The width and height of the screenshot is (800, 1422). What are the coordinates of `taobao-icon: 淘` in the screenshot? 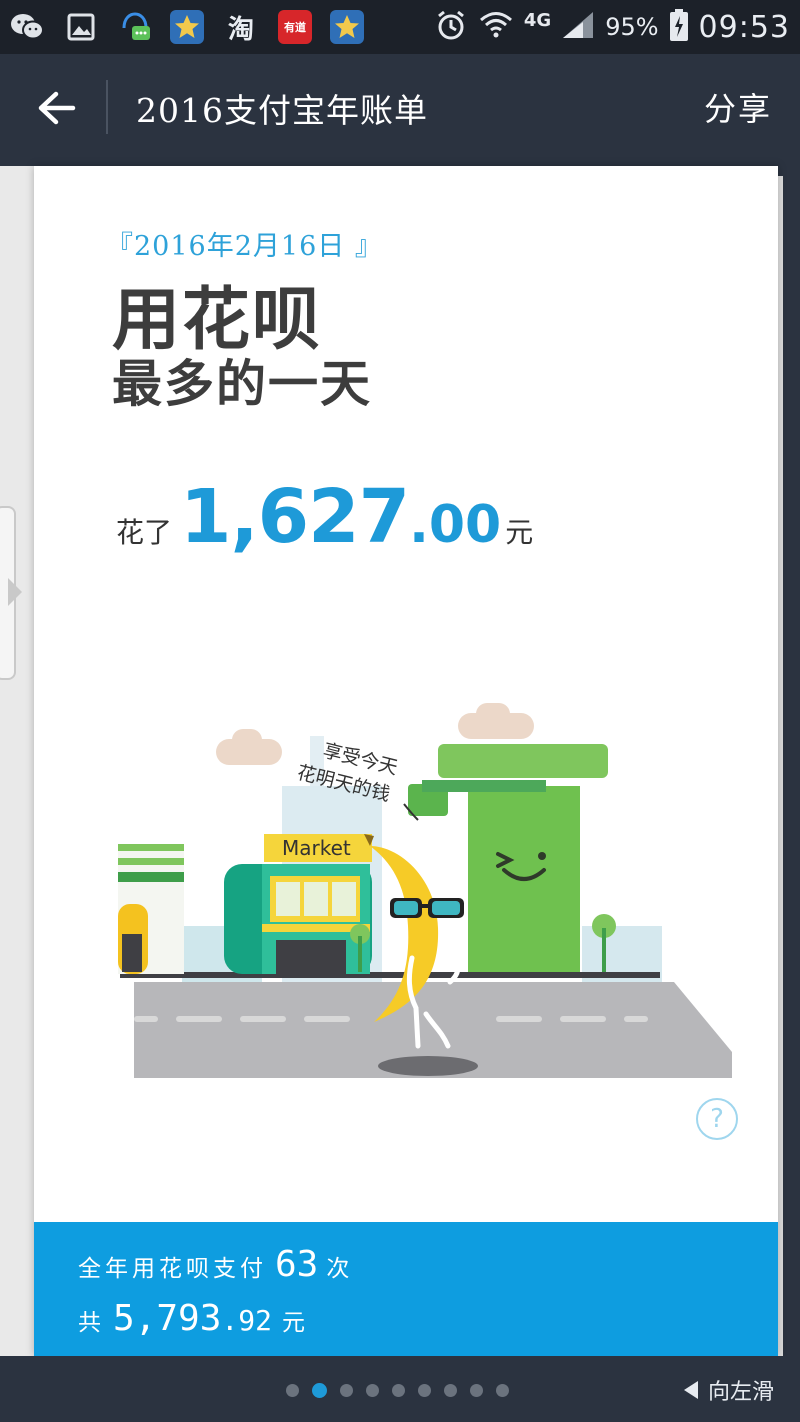 It's located at (240, 29).